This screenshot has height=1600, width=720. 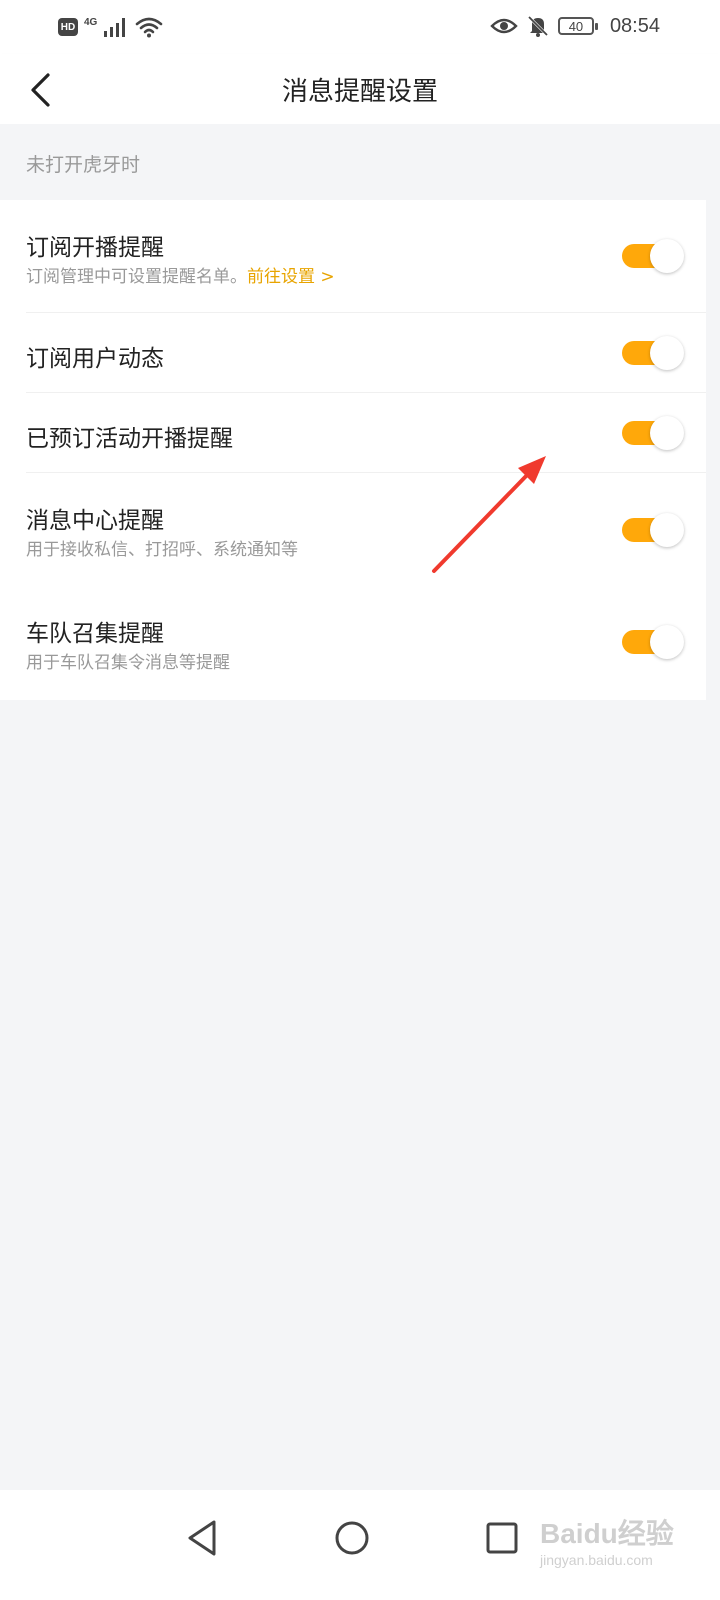 I want to click on back-triangle-icon, so click(x=202, y=1538).